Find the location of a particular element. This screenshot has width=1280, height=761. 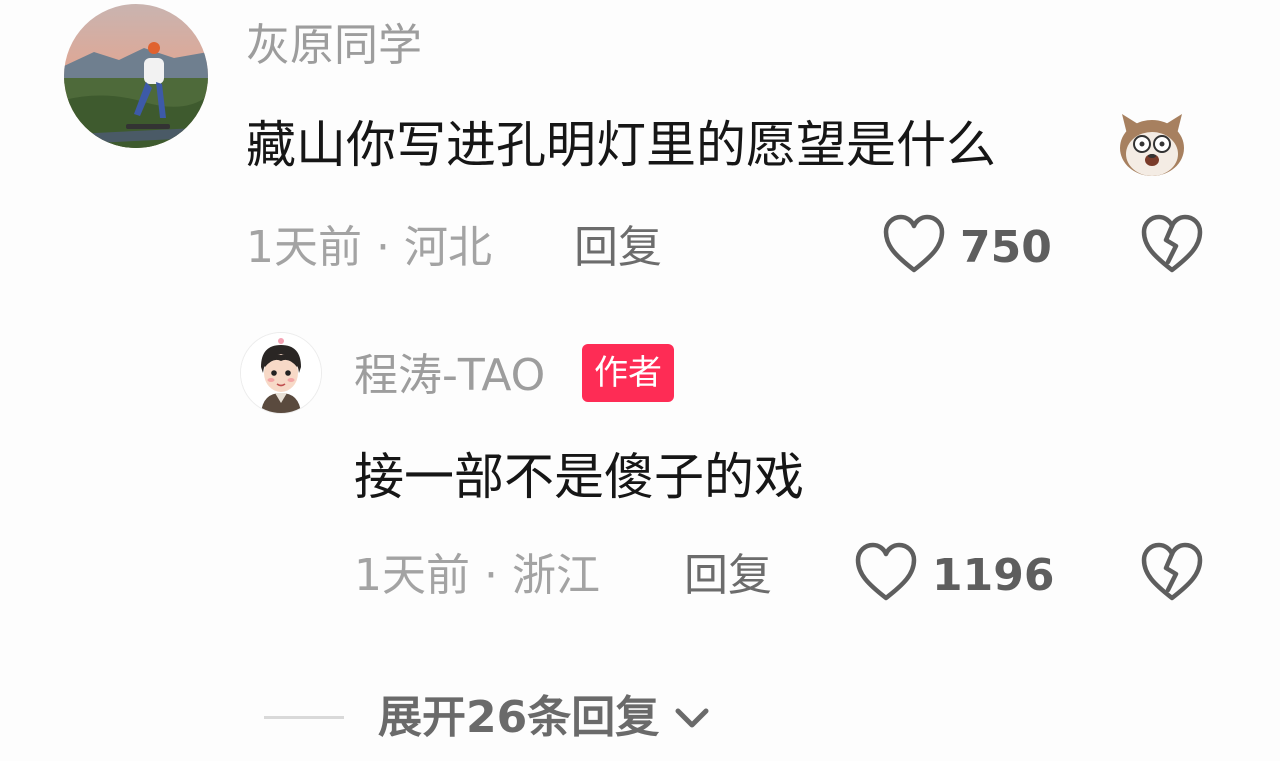

author-username: 程涛-TAO is located at coordinates (449, 376).